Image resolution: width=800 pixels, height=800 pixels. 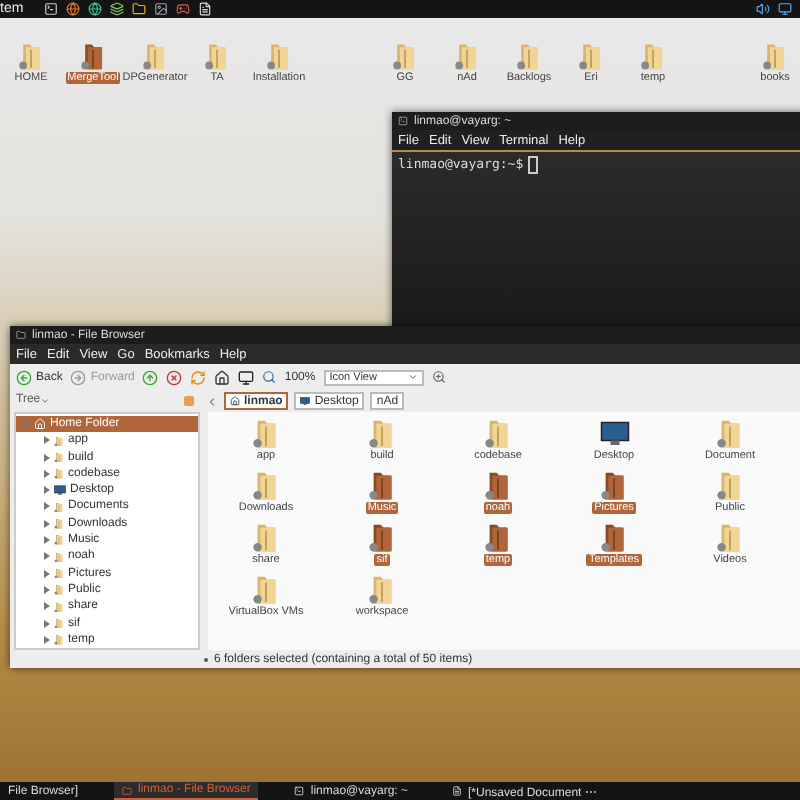 I want to click on stop-icon, so click(x=174, y=377).